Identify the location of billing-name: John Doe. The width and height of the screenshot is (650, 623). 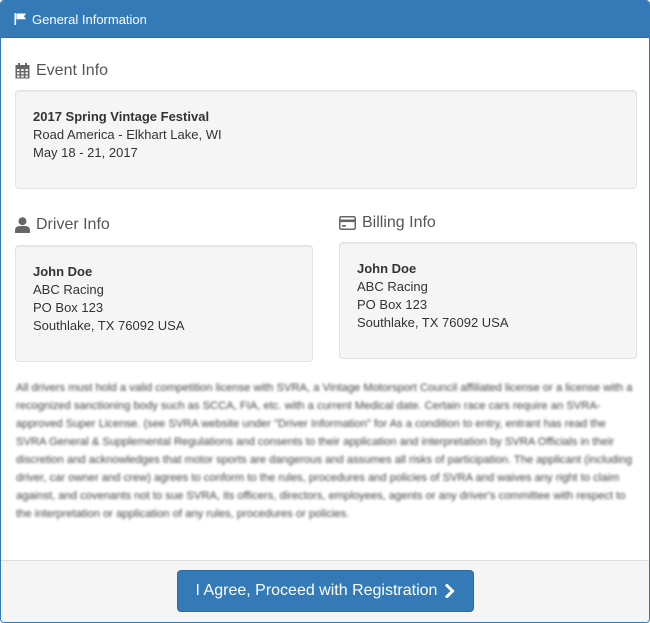
(387, 268).